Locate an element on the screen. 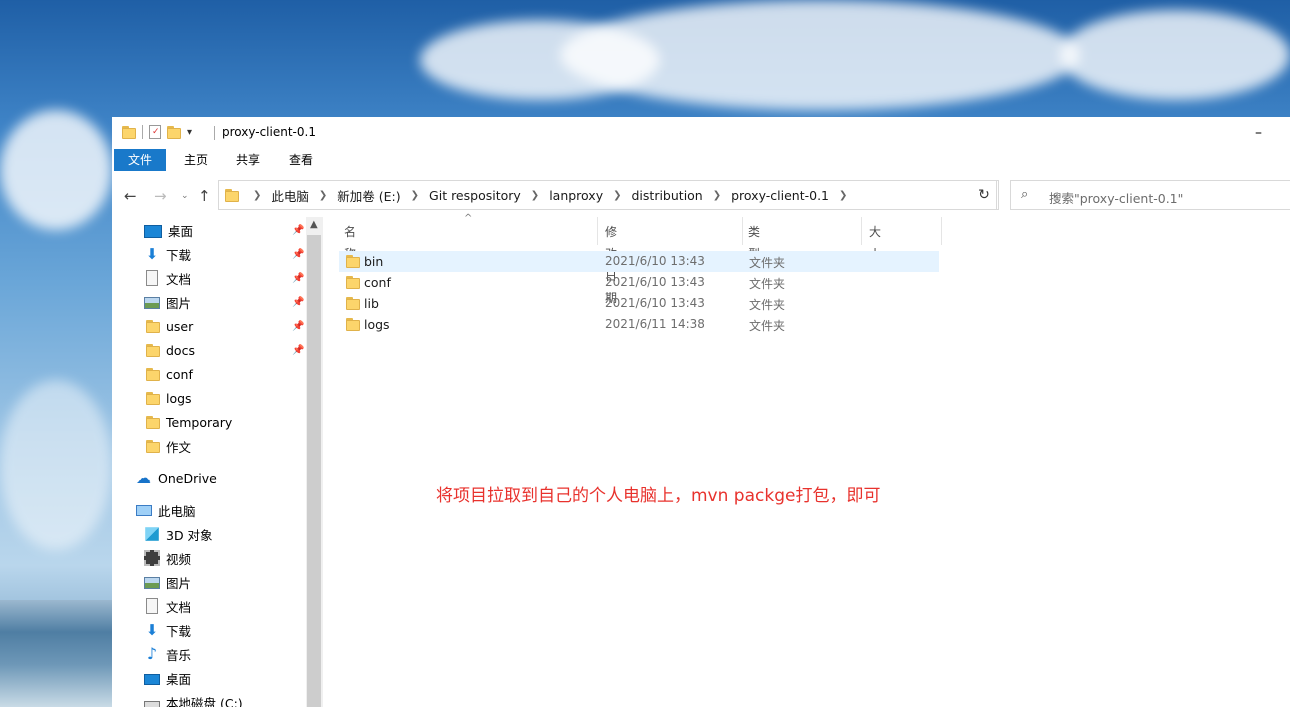  drive-icon is located at coordinates (152, 704).